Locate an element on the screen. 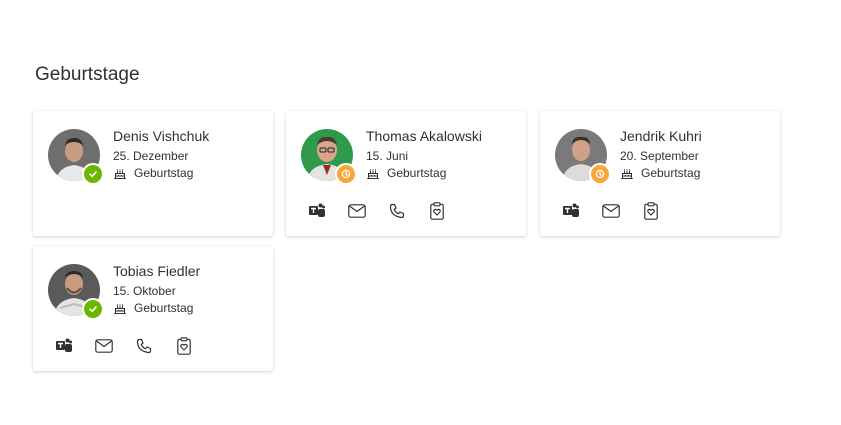  birthday-card: Thomas Akalowski 15. Juni Geburtstag is located at coordinates (406, 173).